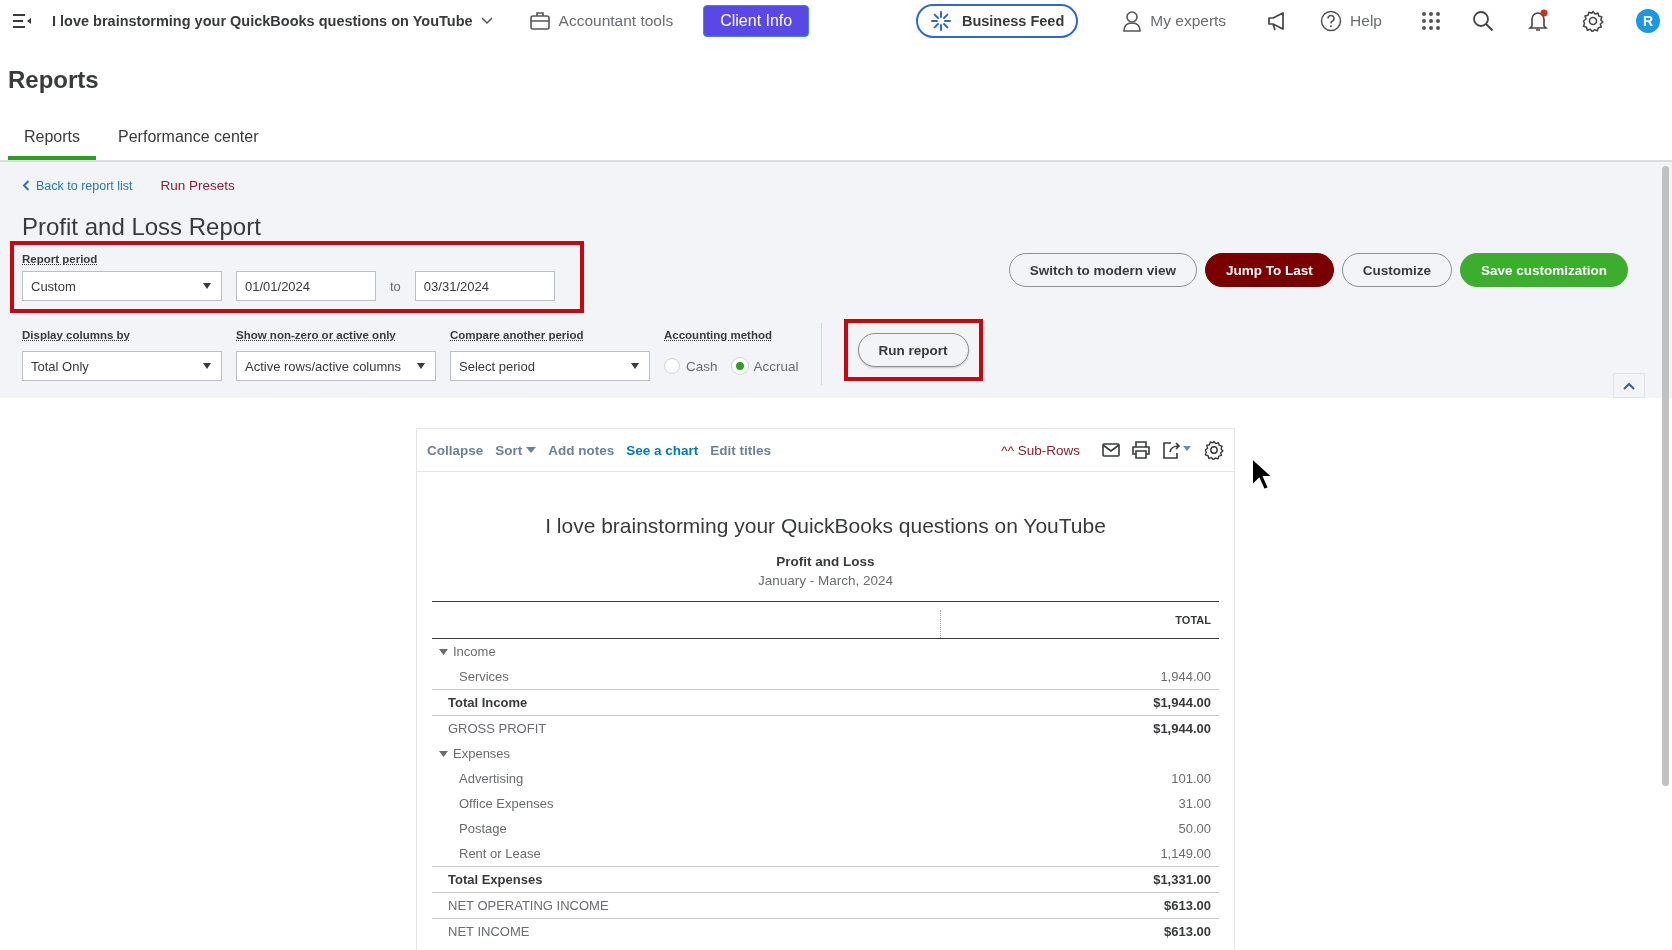 The image size is (1672, 950). Describe the element at coordinates (491, 778) in the screenshot. I see `row-label: Advertising` at that location.